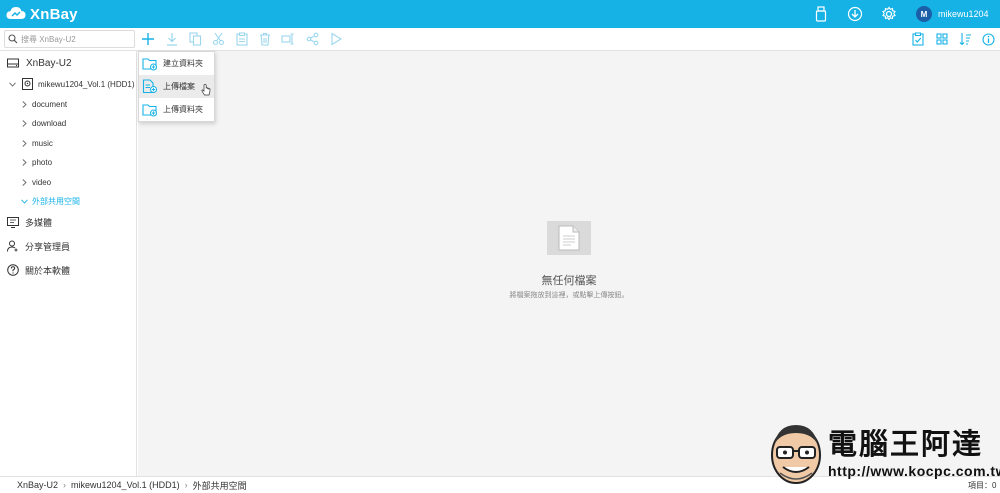 The image size is (1000, 493). I want to click on sidebar-label: 多媒體, so click(39, 222).